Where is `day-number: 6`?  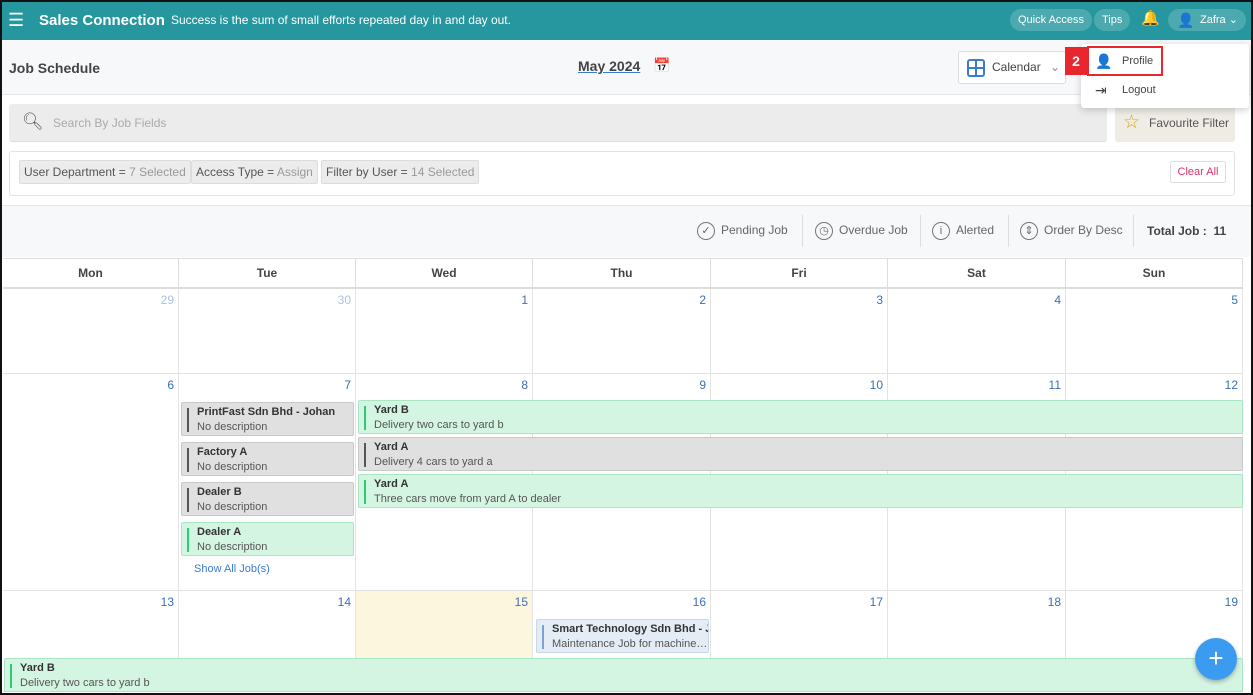
day-number: 6 is located at coordinates (170, 385).